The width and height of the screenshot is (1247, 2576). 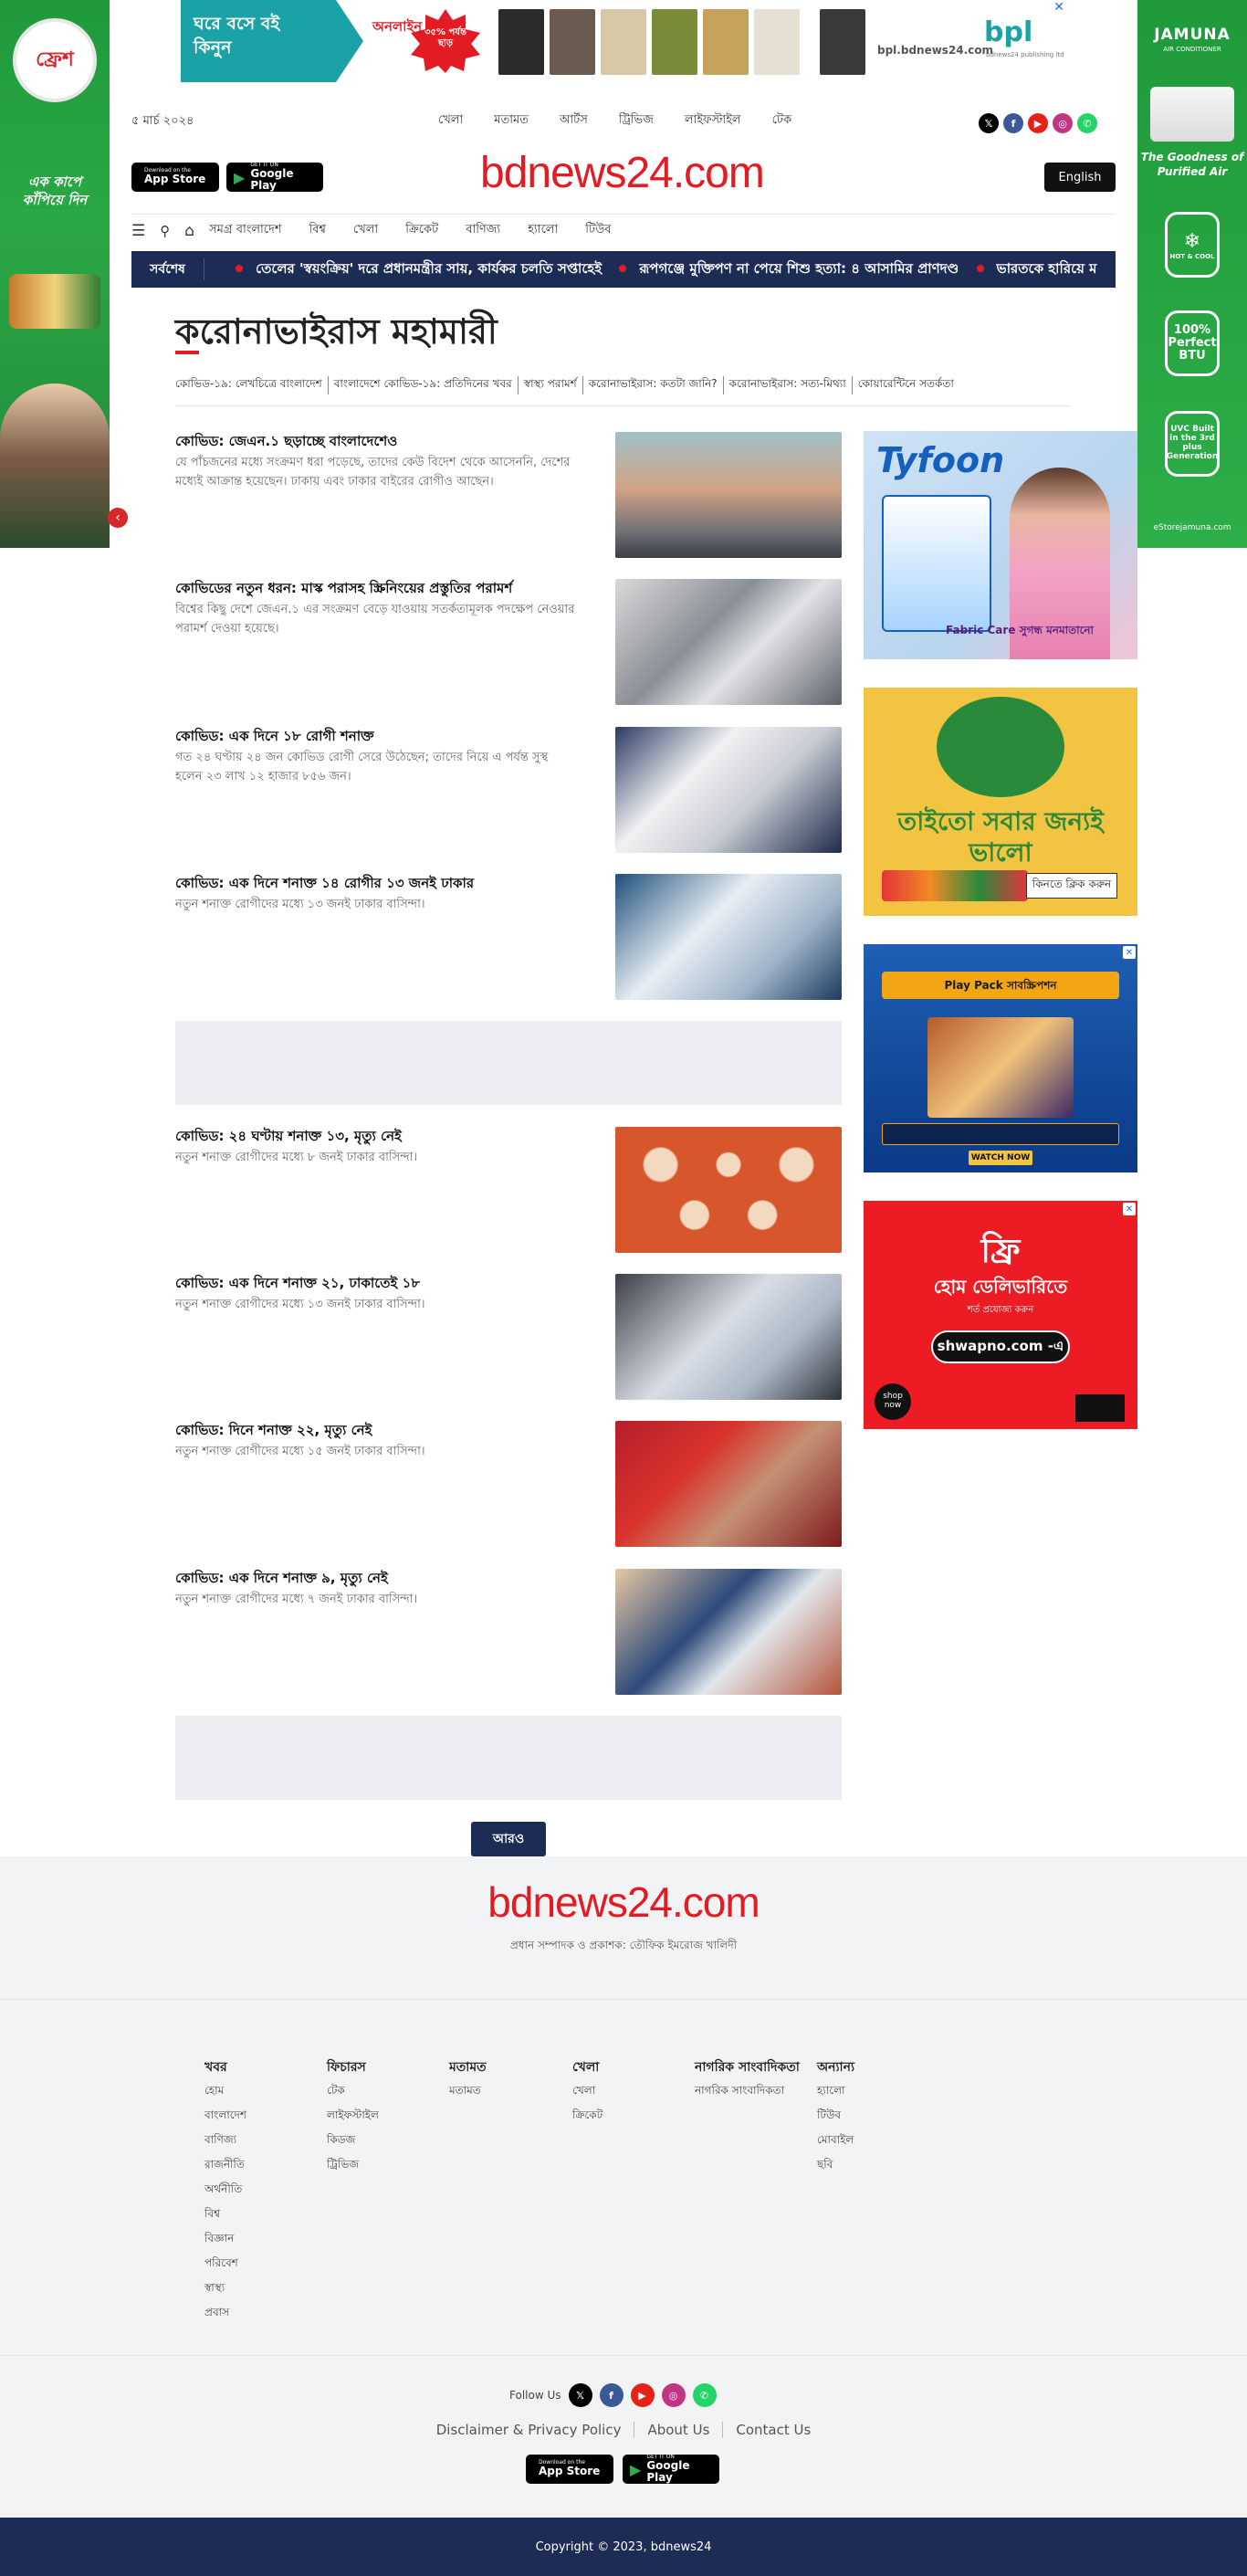 What do you see at coordinates (263, 2166) in the screenshot?
I see `footer-link: রাজনীতি` at bounding box center [263, 2166].